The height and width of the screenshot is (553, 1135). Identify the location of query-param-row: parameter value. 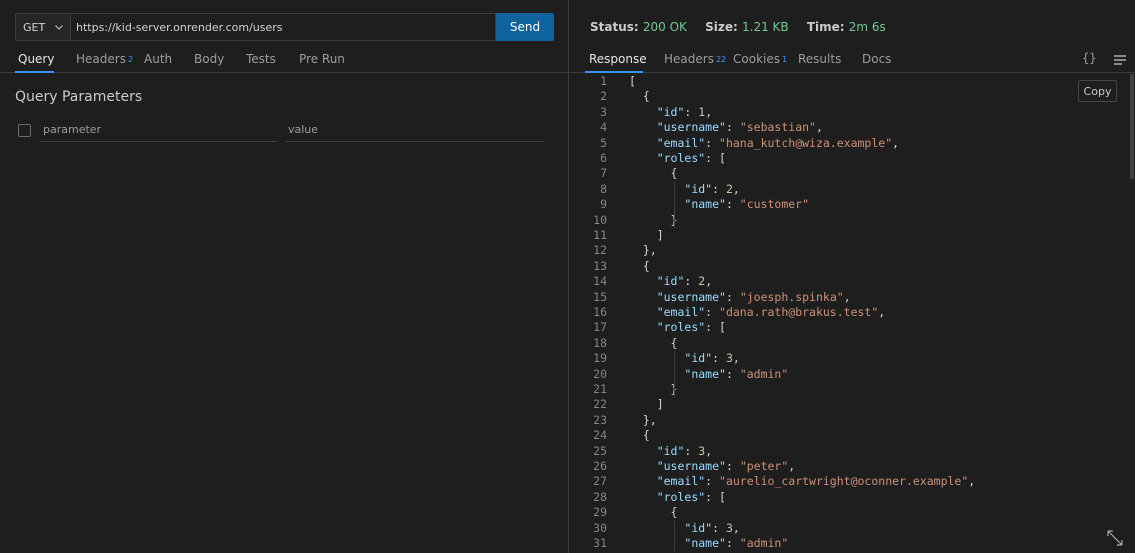
(281, 132).